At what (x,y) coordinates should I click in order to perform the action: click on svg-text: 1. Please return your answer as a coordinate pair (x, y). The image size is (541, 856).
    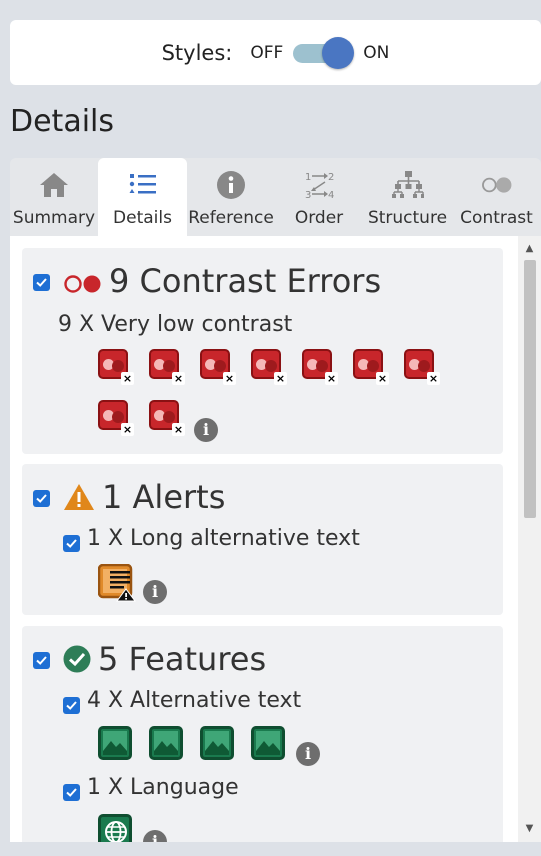
    Looking at the image, I should click on (308, 177).